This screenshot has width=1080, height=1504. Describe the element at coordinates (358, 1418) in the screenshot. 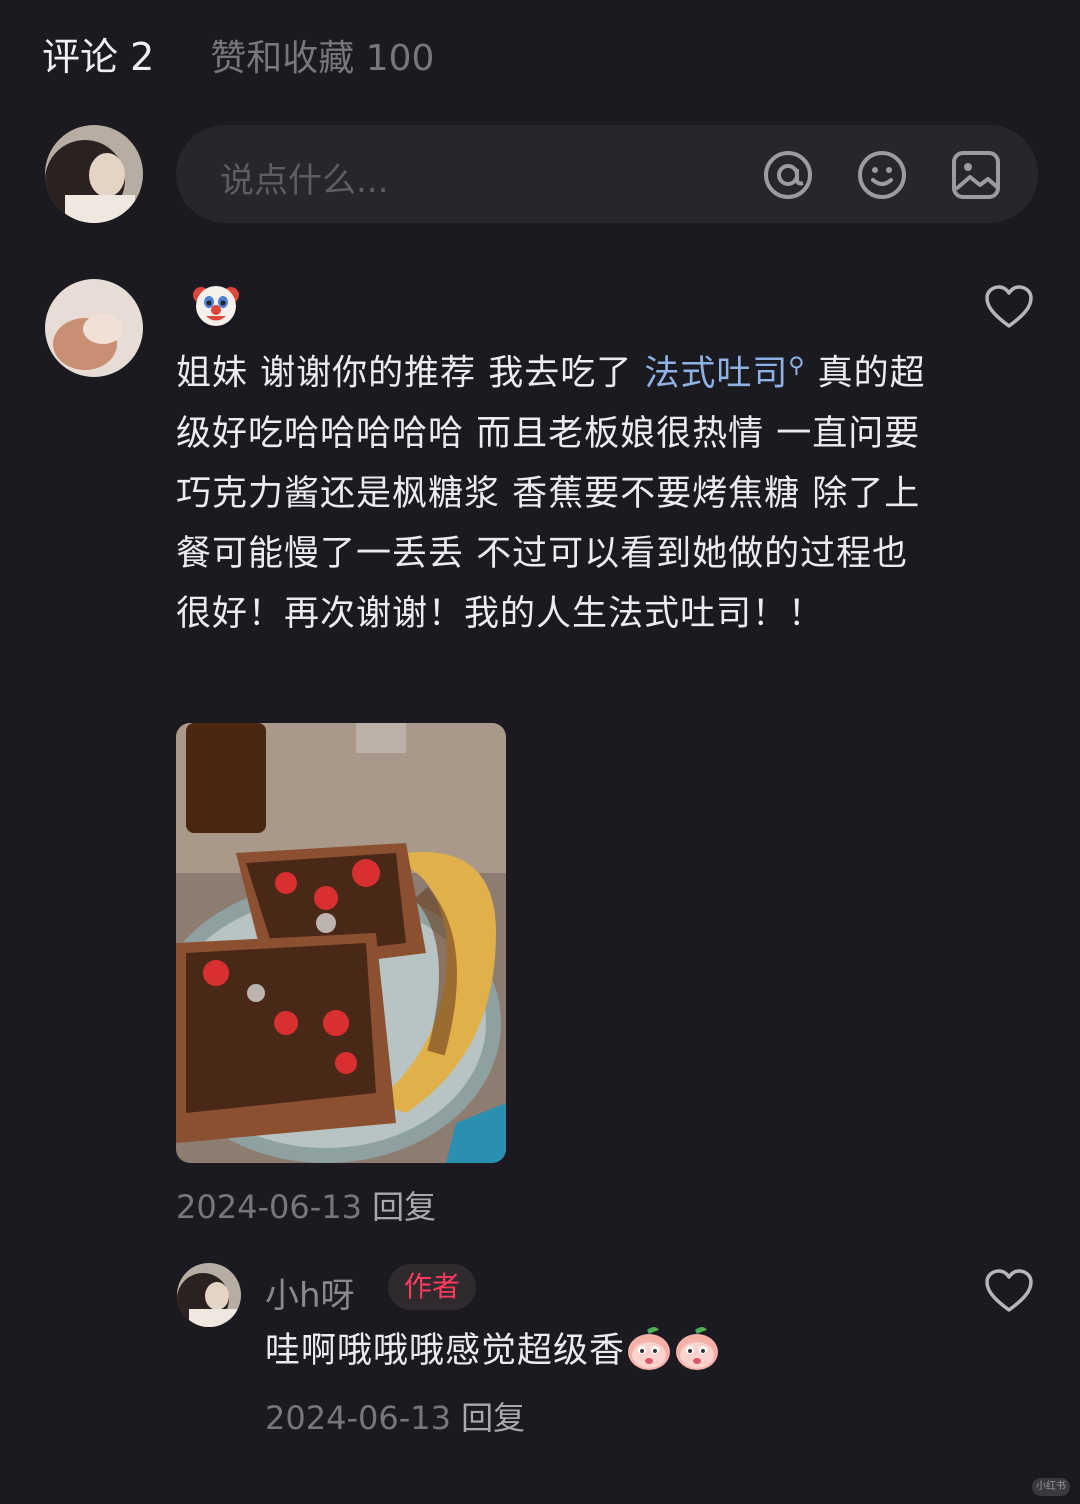

I see `reply-date: 2024-06-13` at that location.